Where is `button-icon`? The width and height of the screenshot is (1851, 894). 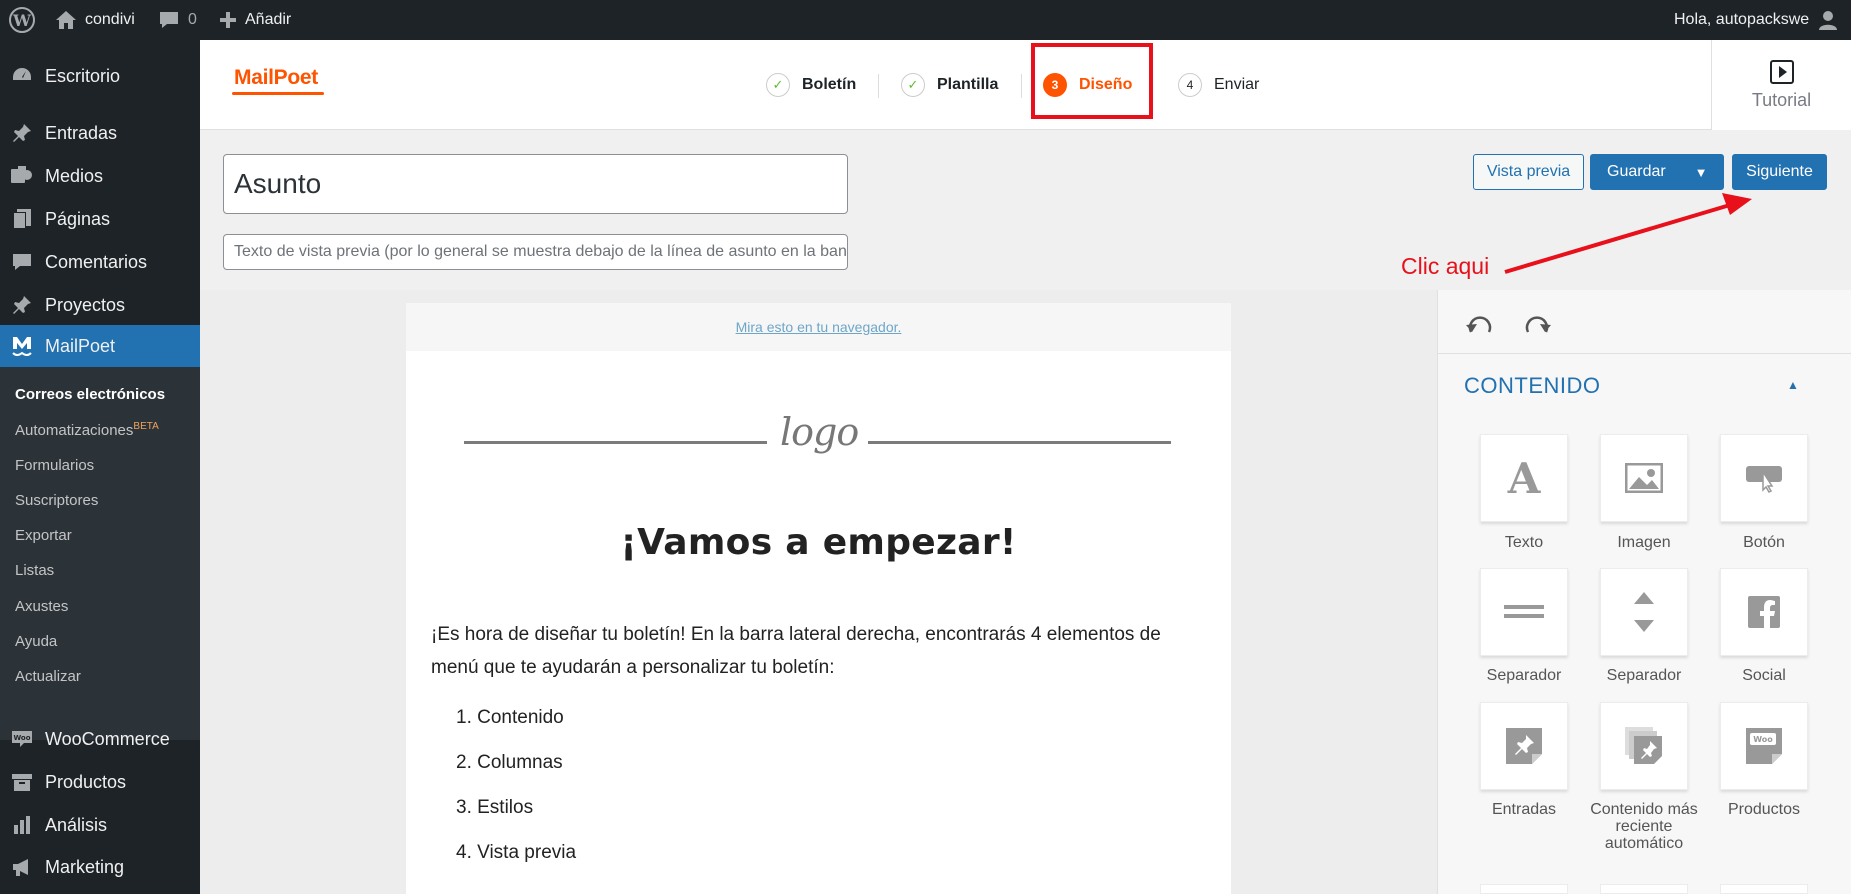 button-icon is located at coordinates (1764, 479).